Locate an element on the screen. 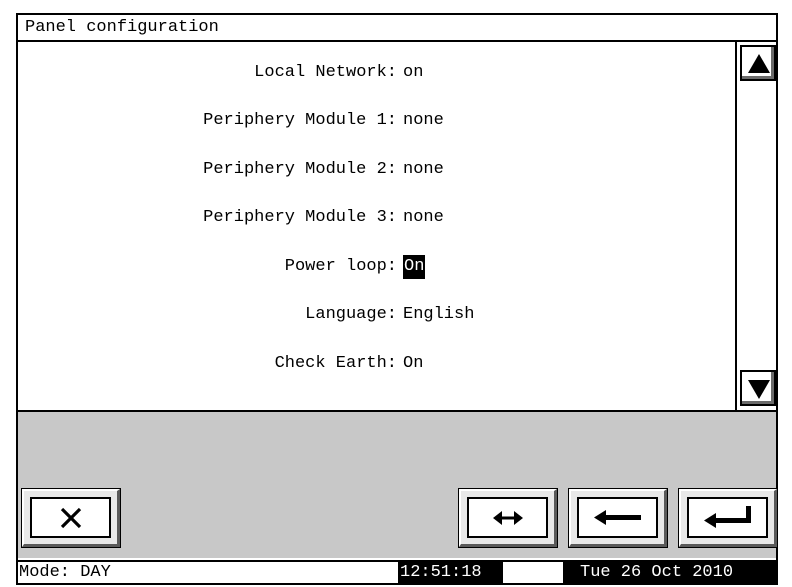 The image size is (792, 587). enter-button is located at coordinates (728, 518).